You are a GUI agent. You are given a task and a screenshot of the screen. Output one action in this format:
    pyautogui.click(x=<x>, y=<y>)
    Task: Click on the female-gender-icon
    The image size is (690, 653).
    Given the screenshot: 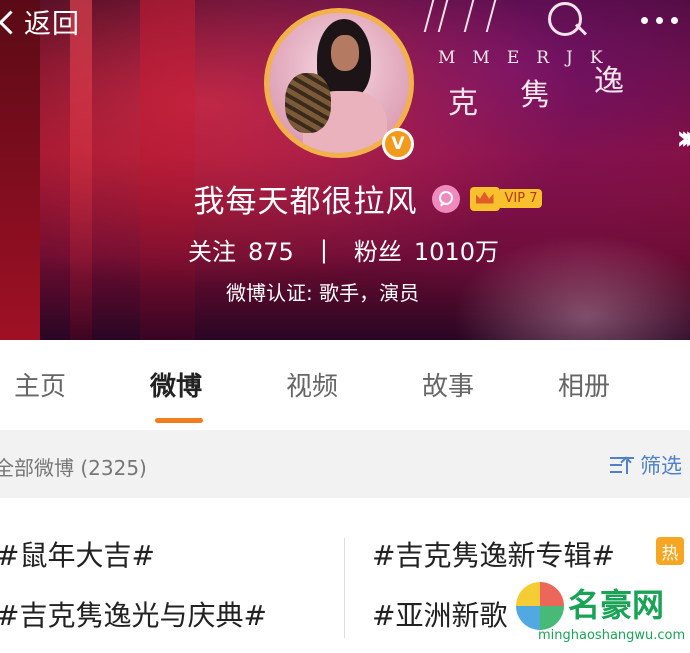 What is the action you would take?
    pyautogui.click(x=445, y=198)
    